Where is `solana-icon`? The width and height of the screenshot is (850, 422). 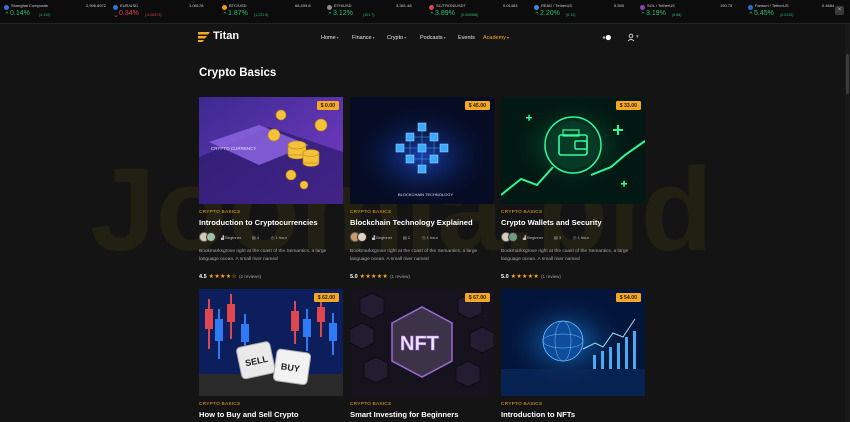
solana-icon is located at coordinates (642, 7).